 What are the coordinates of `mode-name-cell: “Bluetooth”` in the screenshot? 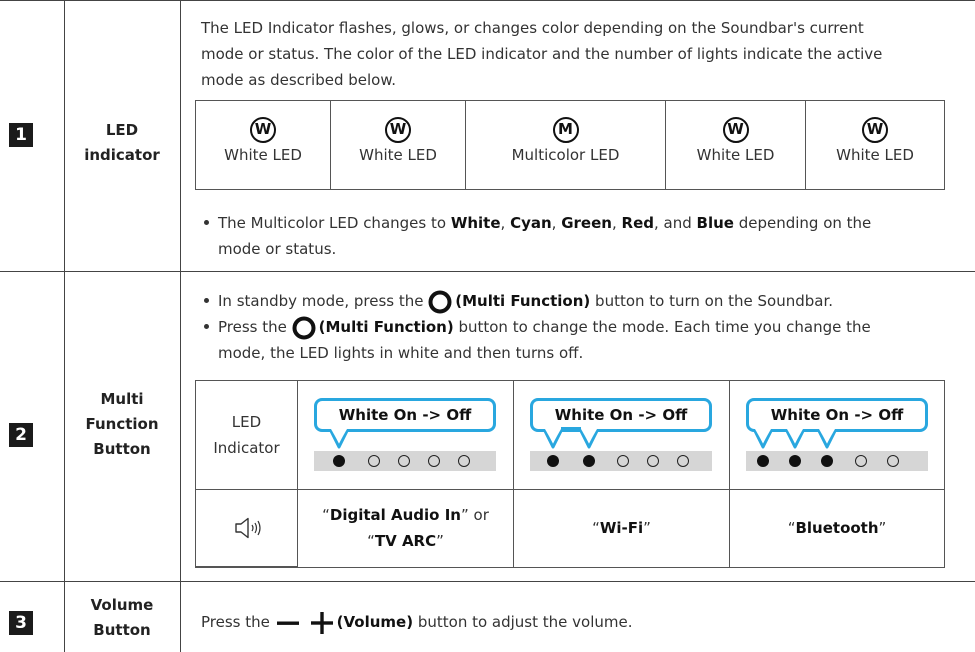 It's located at (837, 528).